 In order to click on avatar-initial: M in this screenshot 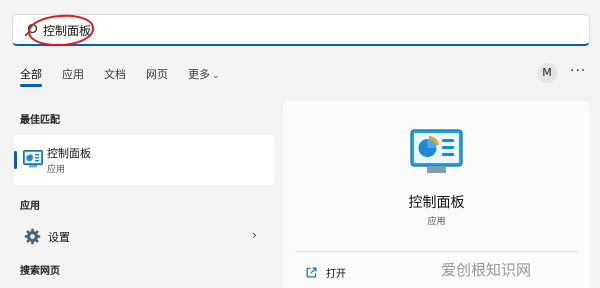, I will do `click(547, 72)`.